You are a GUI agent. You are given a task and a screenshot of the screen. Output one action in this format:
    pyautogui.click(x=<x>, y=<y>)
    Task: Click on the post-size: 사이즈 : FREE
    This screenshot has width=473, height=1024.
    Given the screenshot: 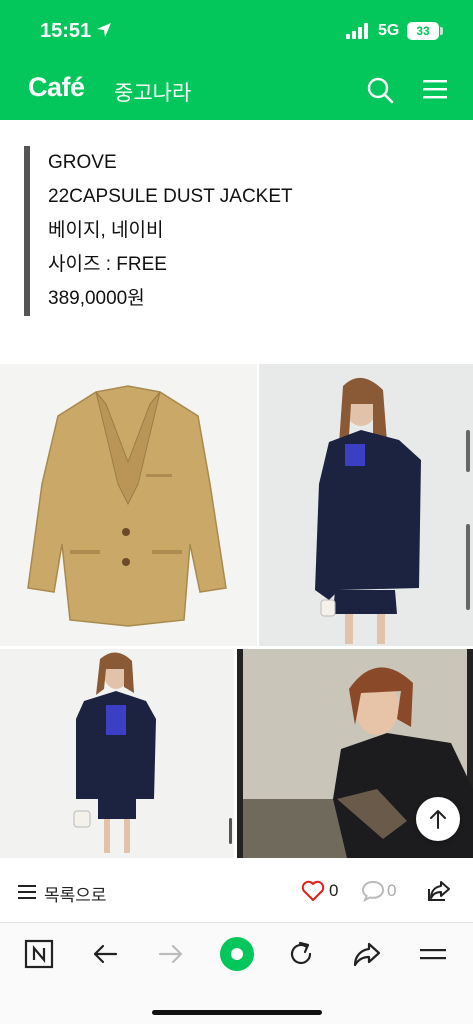 What is the action you would take?
    pyautogui.click(x=107, y=264)
    